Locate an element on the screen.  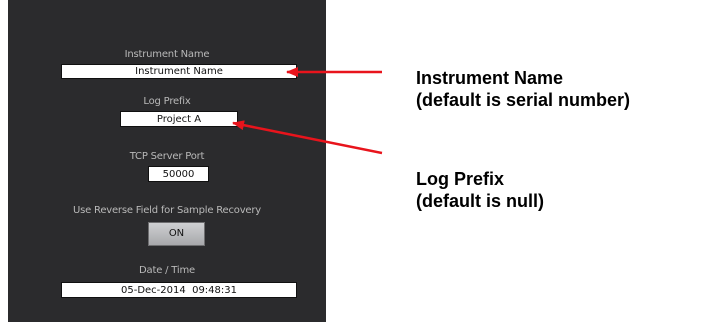
log-prefix-annotation-line2: (default is null) is located at coordinates (480, 201).